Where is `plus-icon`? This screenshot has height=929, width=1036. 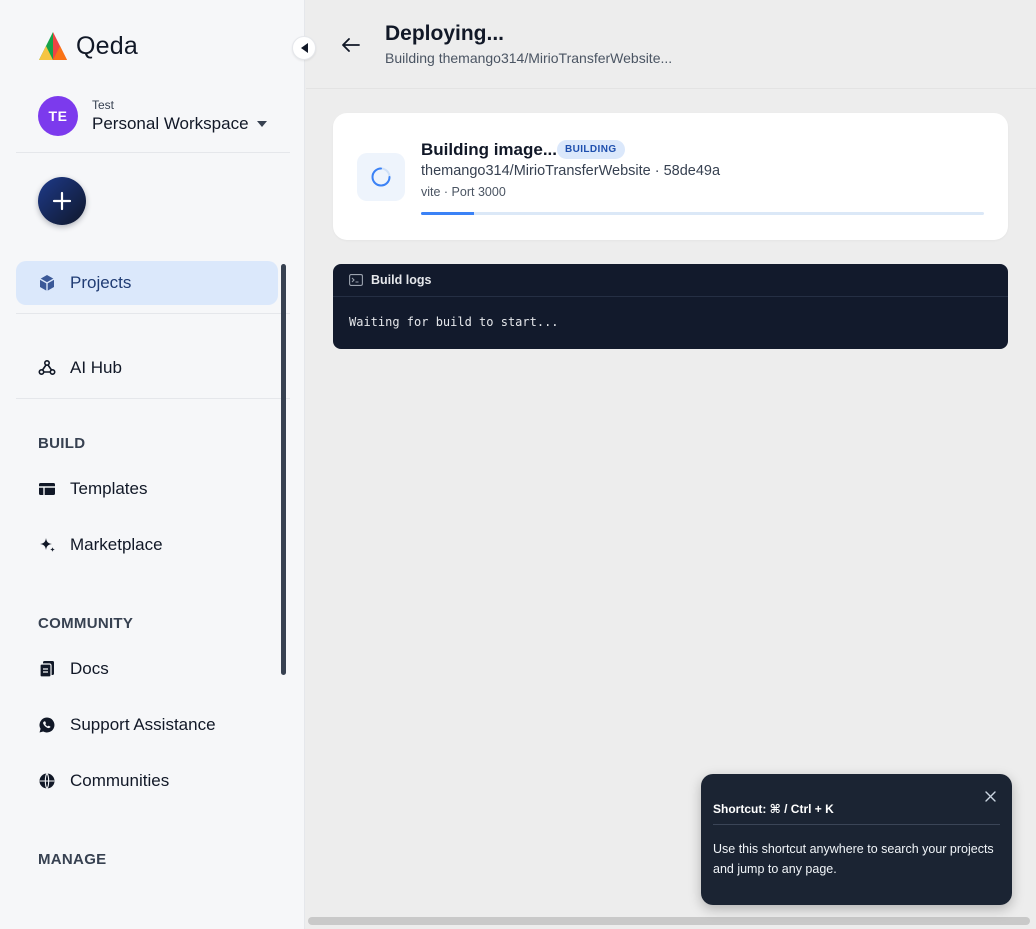 plus-icon is located at coordinates (62, 201).